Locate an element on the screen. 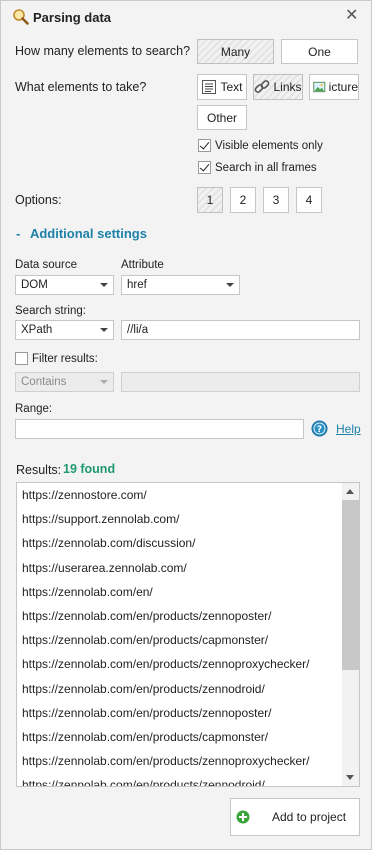 This screenshot has width=372, height=850. take-picture-button: icture is located at coordinates (334, 87).